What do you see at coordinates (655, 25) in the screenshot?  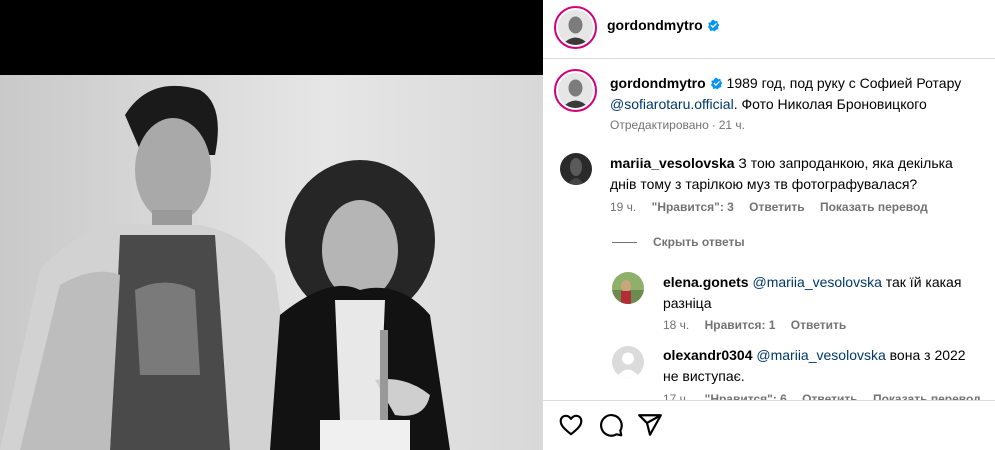 I see `header-username: gordondmytro` at bounding box center [655, 25].